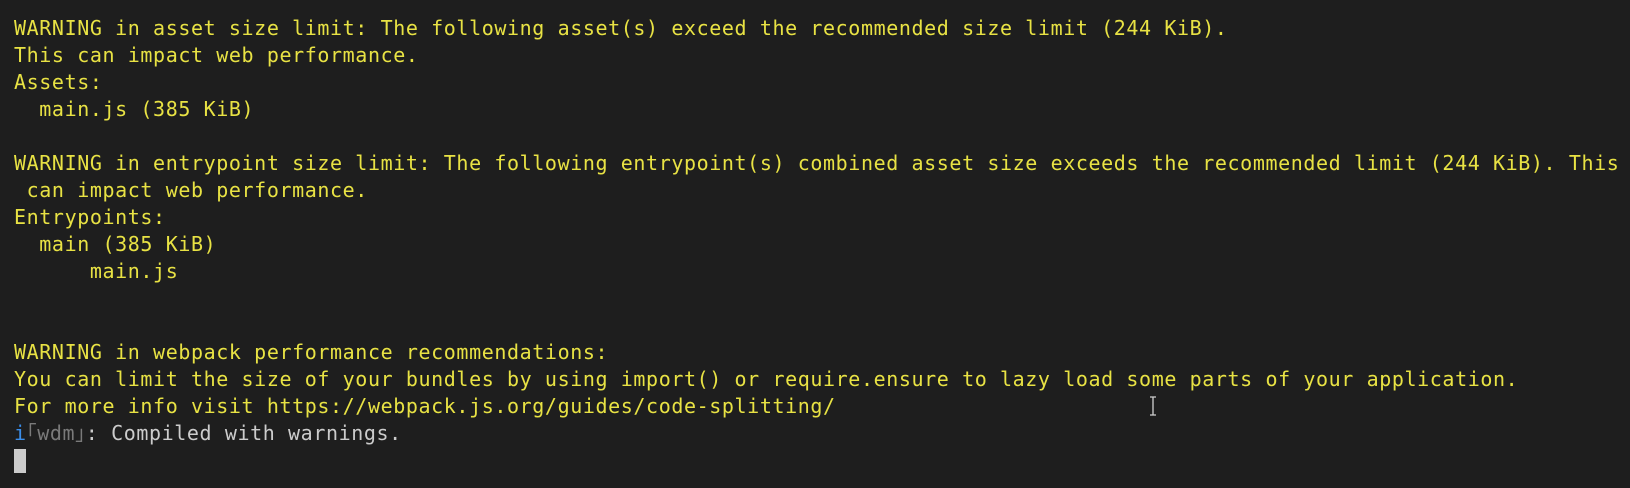 The image size is (1630, 488). I want to click on info-icon: i, so click(20, 433).